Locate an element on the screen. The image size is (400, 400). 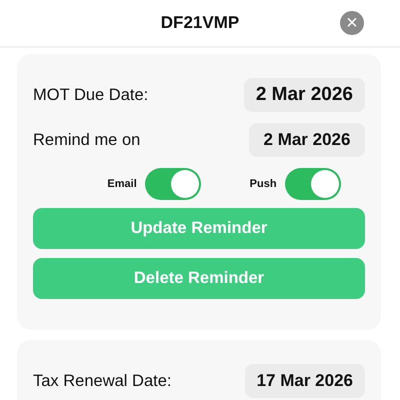
page-title: DF21VMP is located at coordinates (200, 23).